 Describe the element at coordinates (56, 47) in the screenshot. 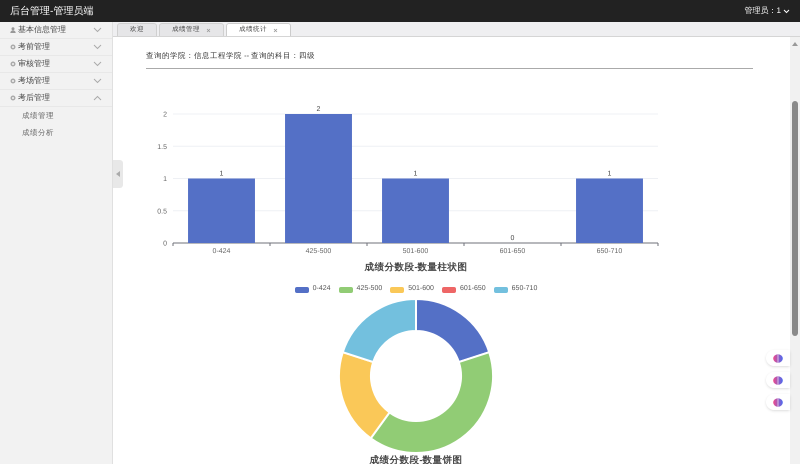

I see `sidebar-item: 考前管理` at that location.